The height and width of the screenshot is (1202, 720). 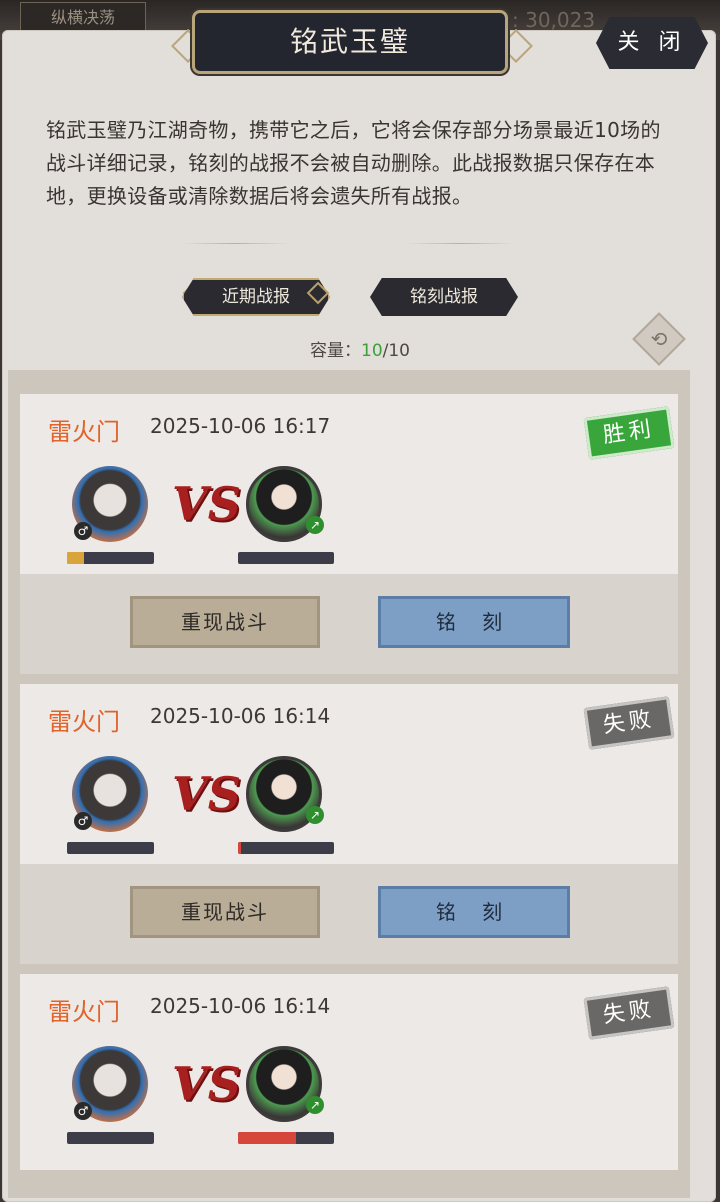 I want to click on tab-recent-reports: 近期战报, so click(x=256, y=297).